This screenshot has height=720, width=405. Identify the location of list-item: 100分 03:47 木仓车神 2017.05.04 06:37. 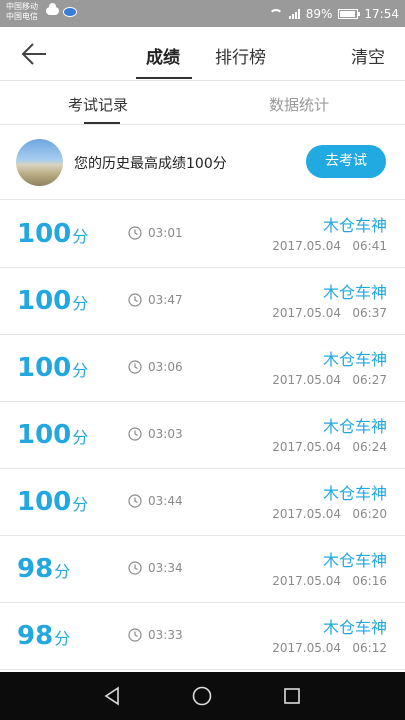
(202, 301).